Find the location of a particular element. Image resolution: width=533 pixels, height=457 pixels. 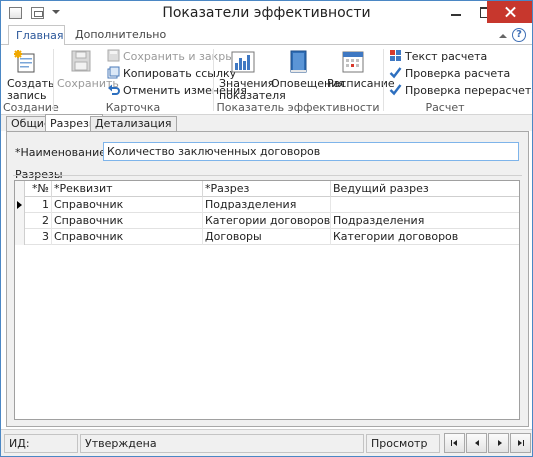

previous-record-button is located at coordinates (476, 443).